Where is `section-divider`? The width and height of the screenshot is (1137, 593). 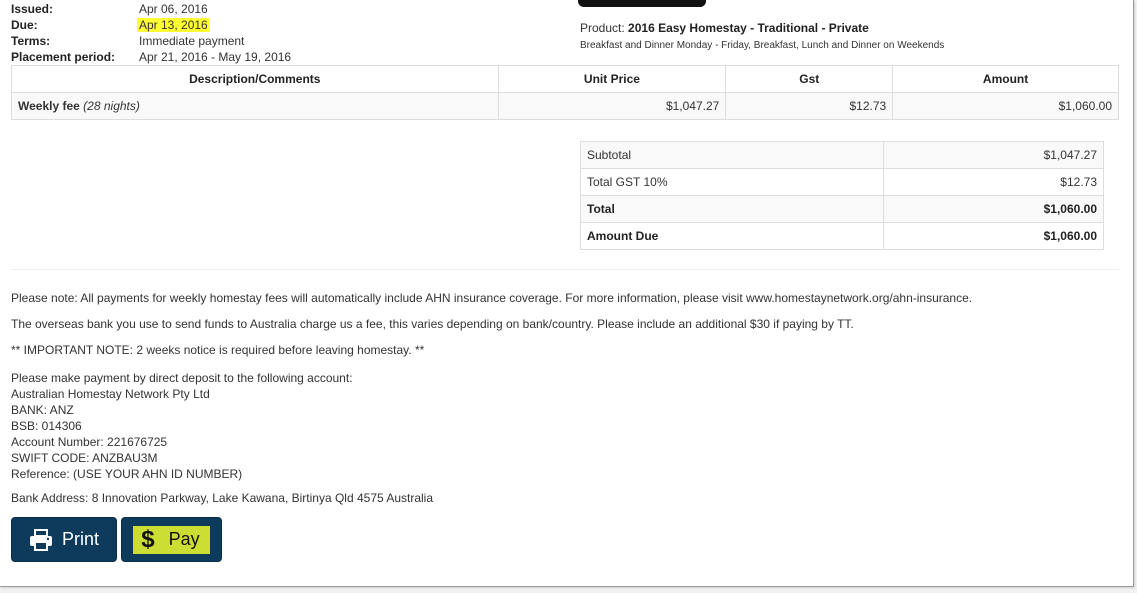 section-divider is located at coordinates (565, 269).